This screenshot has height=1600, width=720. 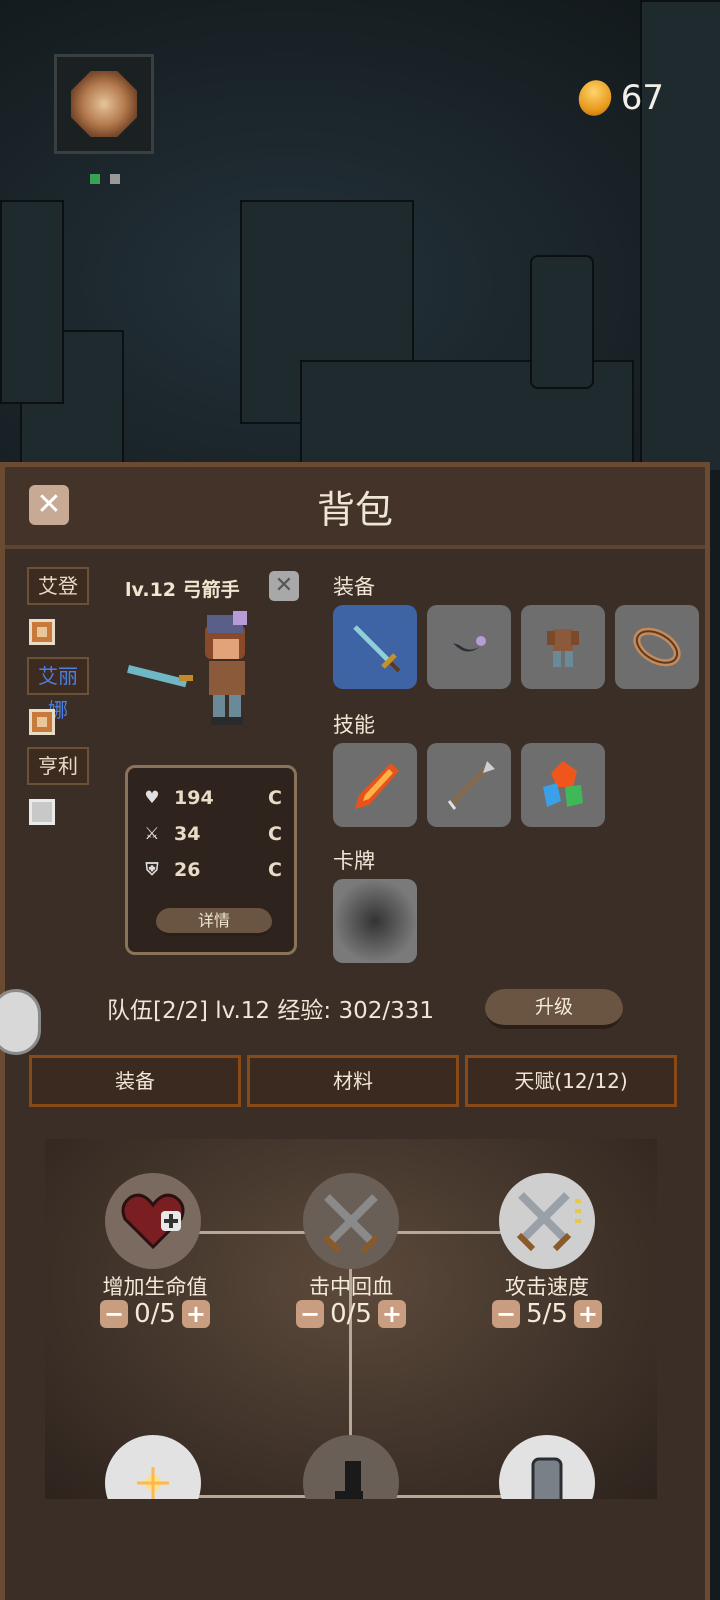 I want to click on heart-plus-icon, so click(x=153, y=1221).